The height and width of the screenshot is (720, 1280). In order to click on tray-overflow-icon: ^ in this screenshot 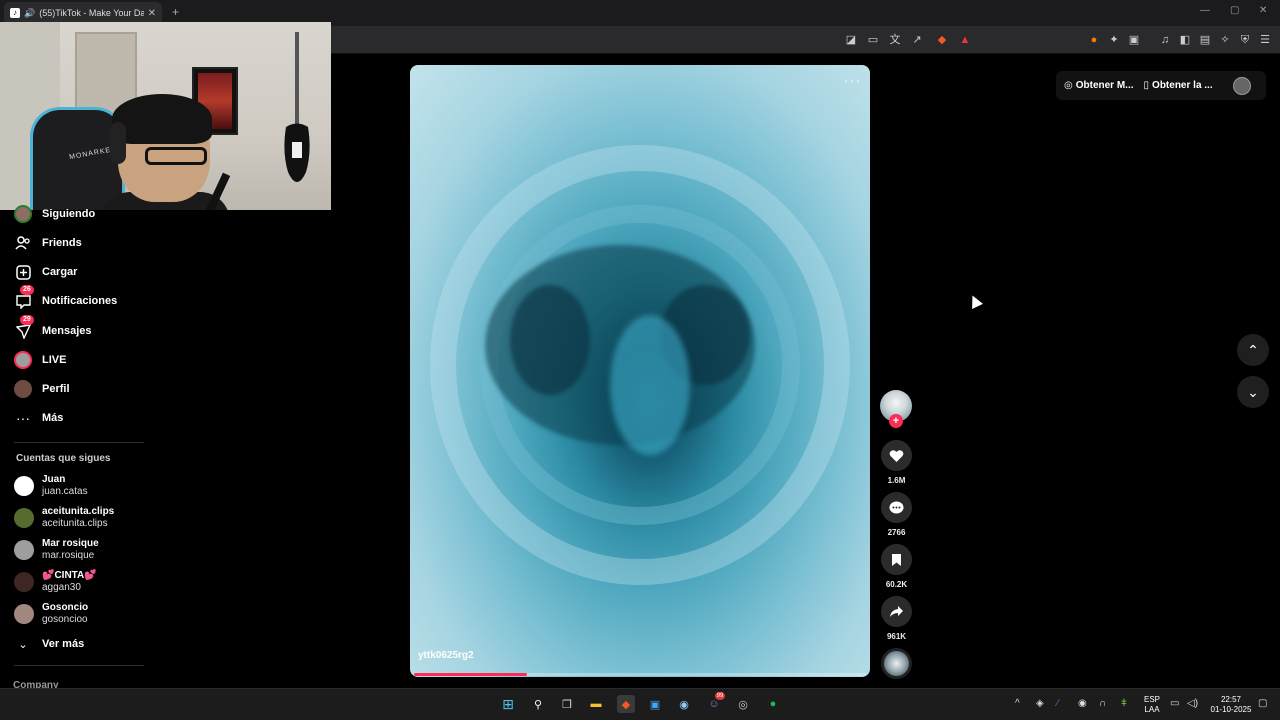, I will do `click(1017, 703)`.